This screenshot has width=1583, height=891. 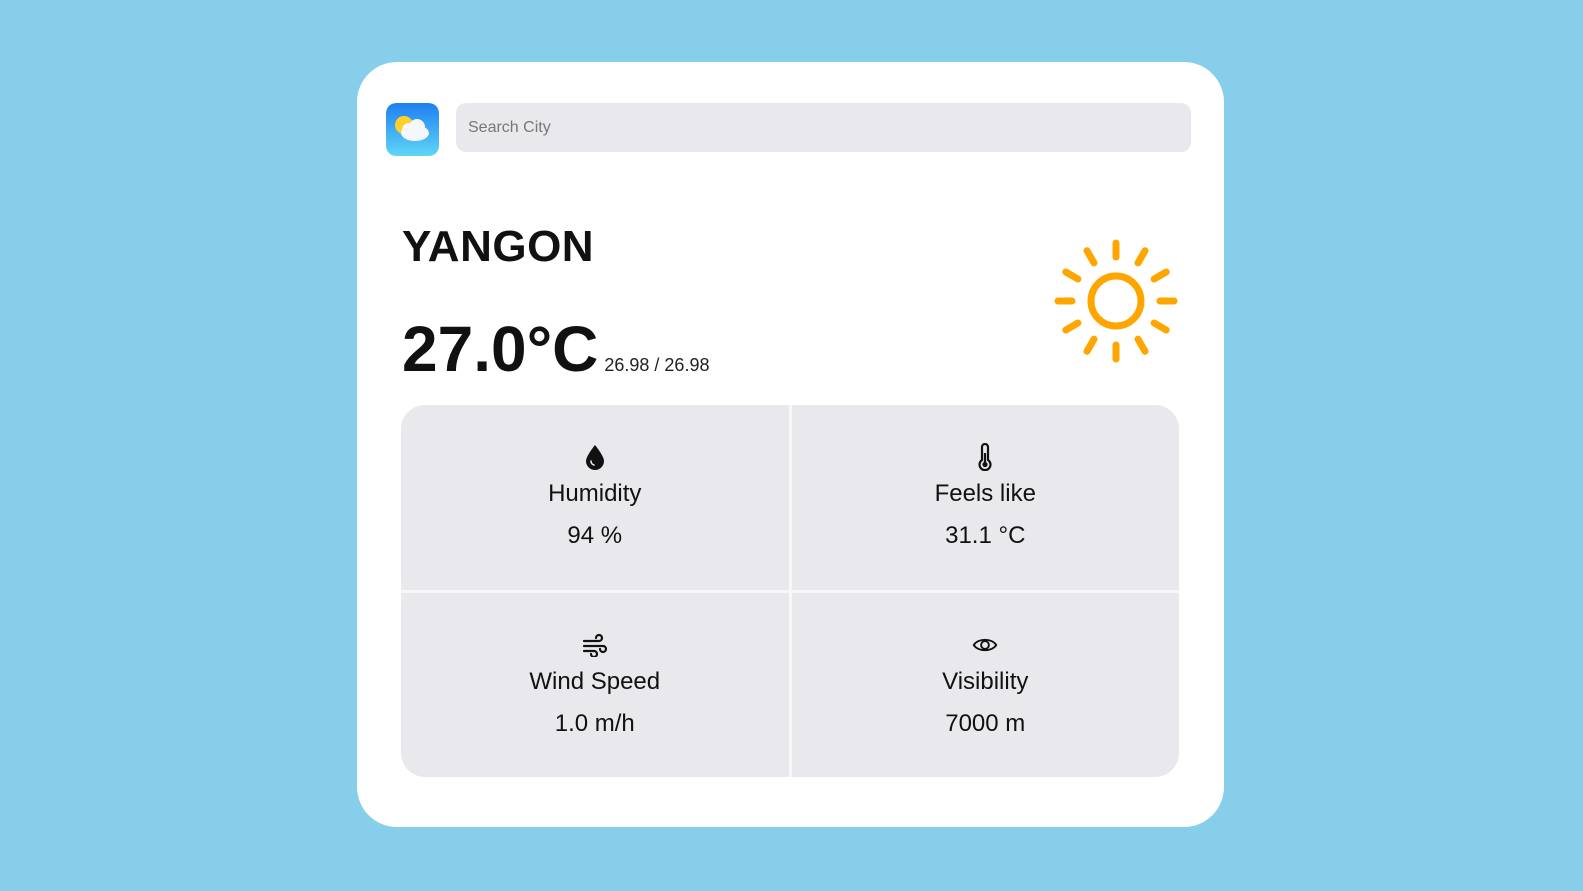 I want to click on visibility-value: 7000 m, so click(x=985, y=723).